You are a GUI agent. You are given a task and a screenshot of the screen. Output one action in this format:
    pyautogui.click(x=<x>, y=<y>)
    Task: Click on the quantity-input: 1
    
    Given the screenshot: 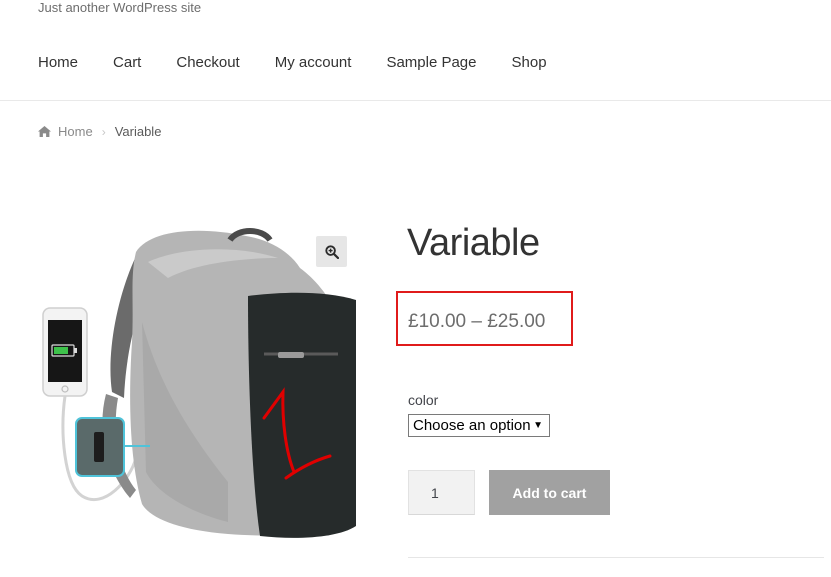 What is the action you would take?
    pyautogui.click(x=441, y=492)
    